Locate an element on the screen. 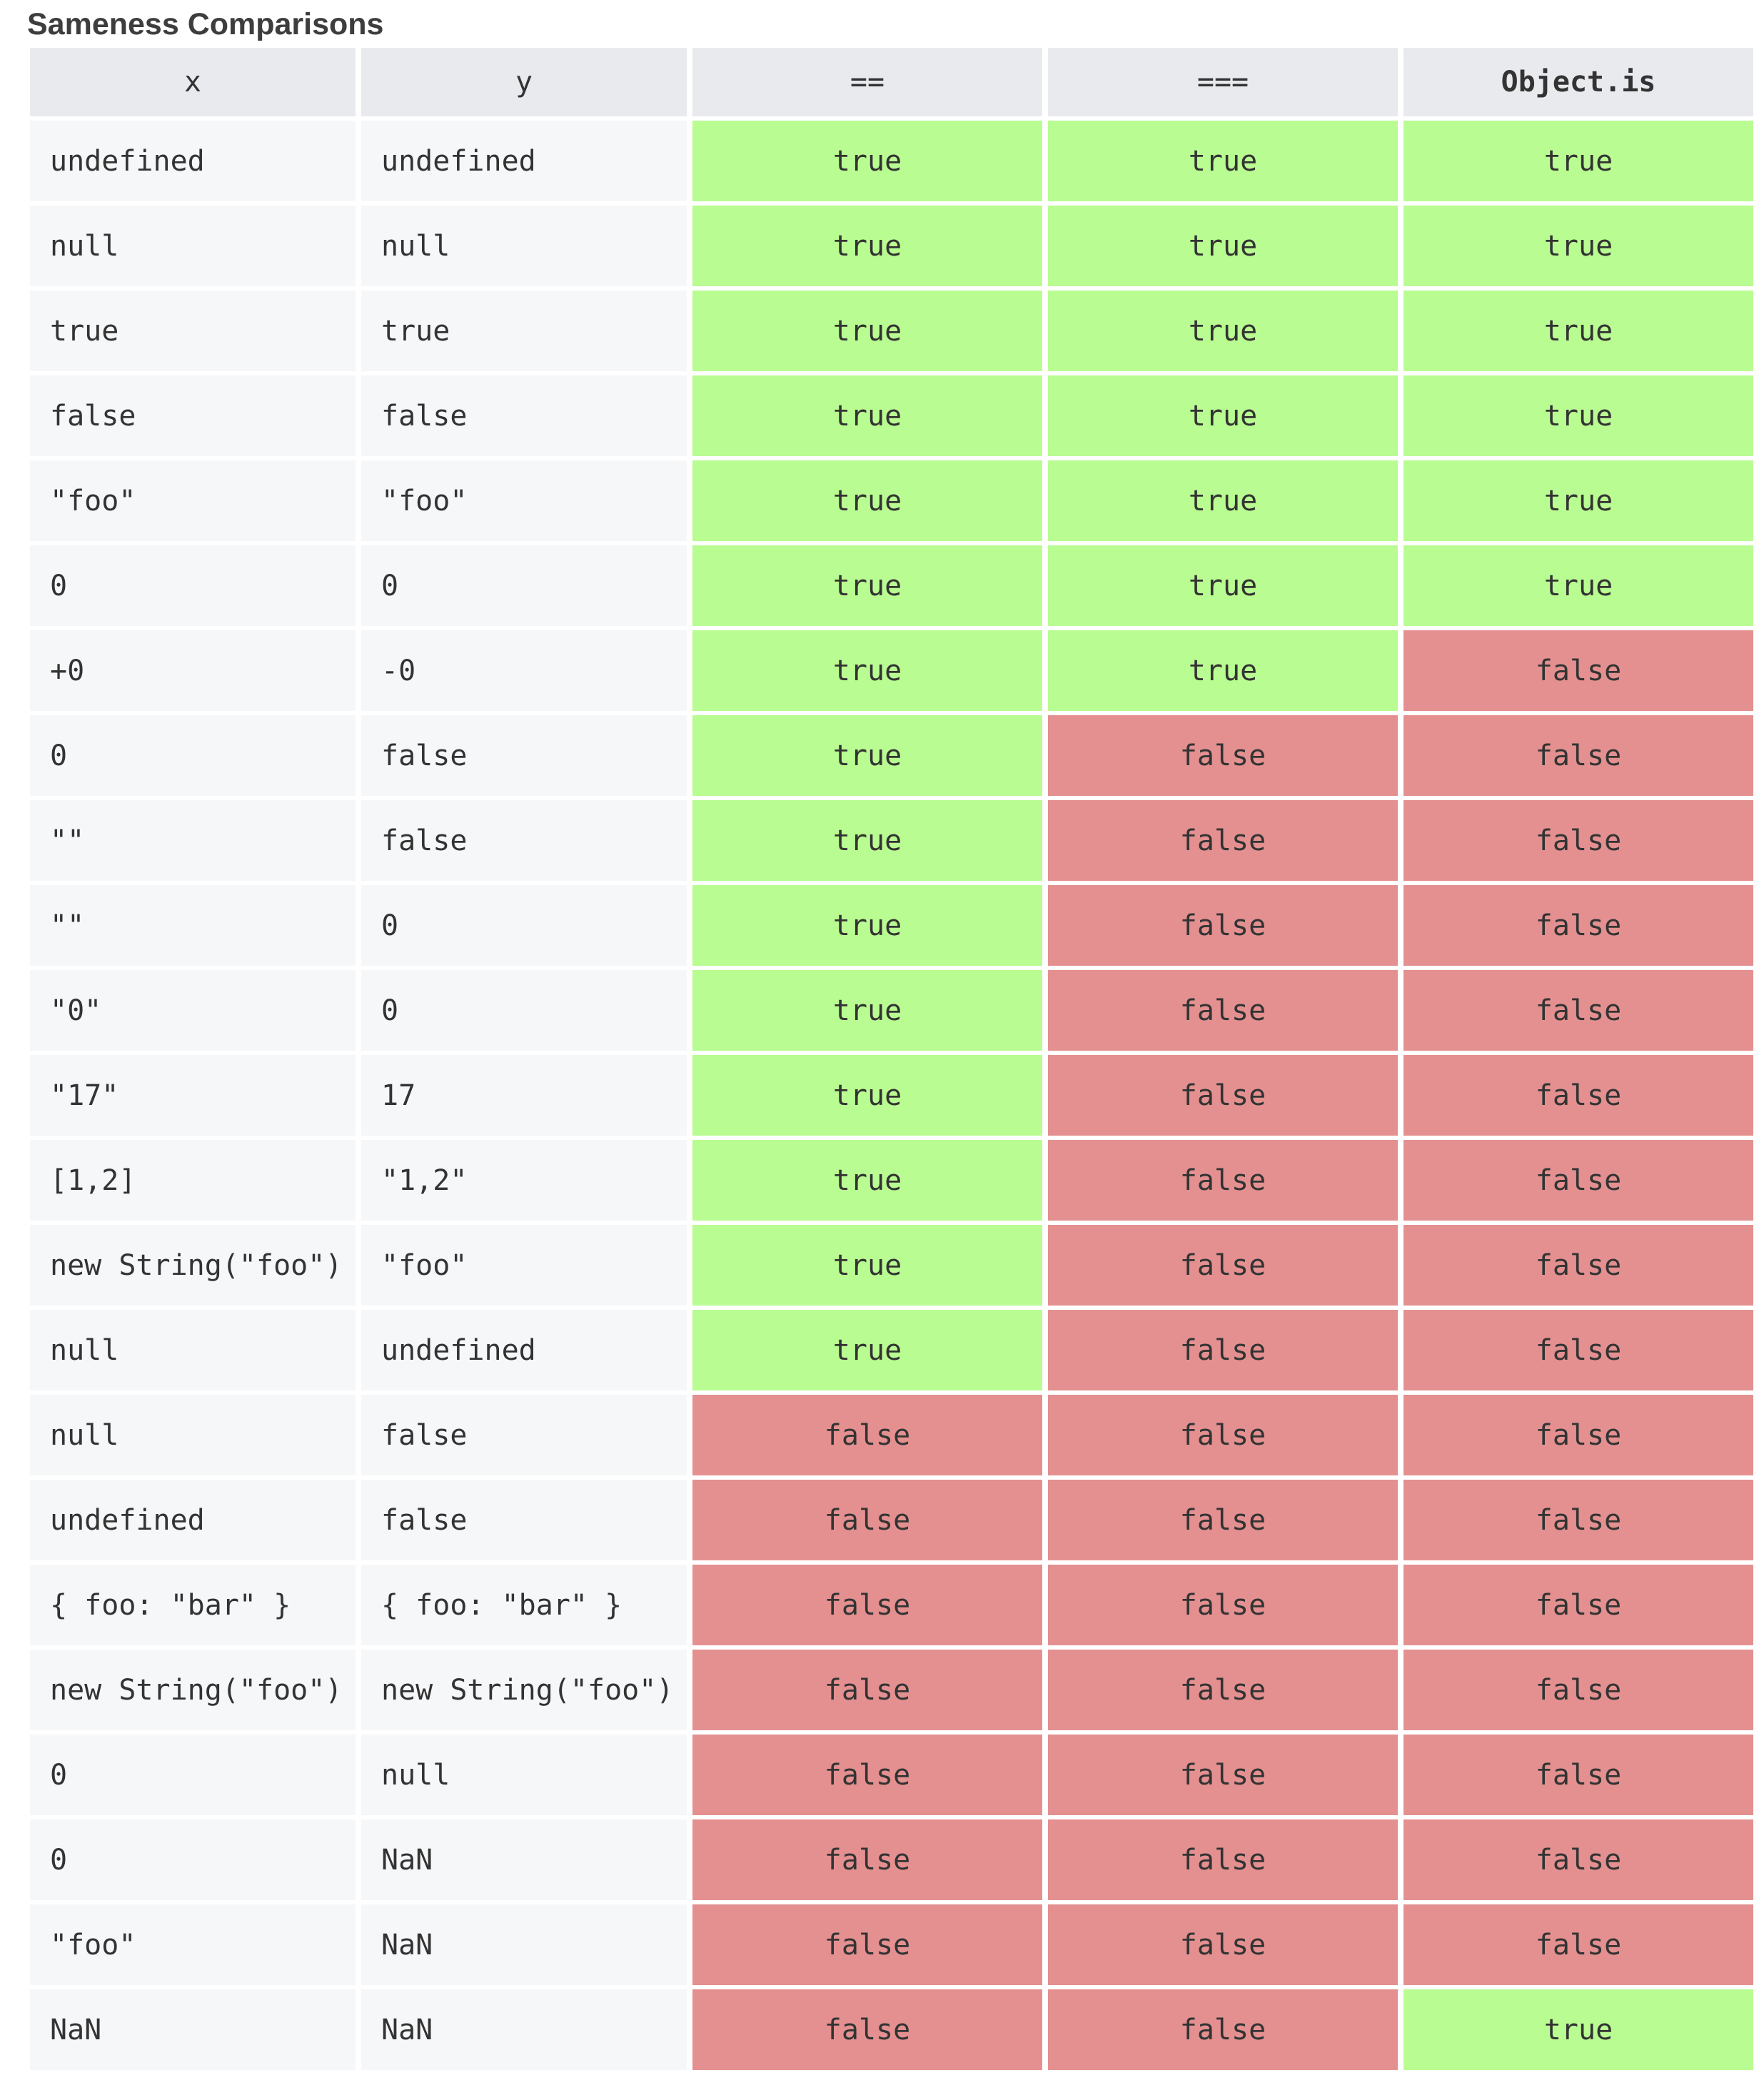  cell-y: true is located at coordinates (524, 331).